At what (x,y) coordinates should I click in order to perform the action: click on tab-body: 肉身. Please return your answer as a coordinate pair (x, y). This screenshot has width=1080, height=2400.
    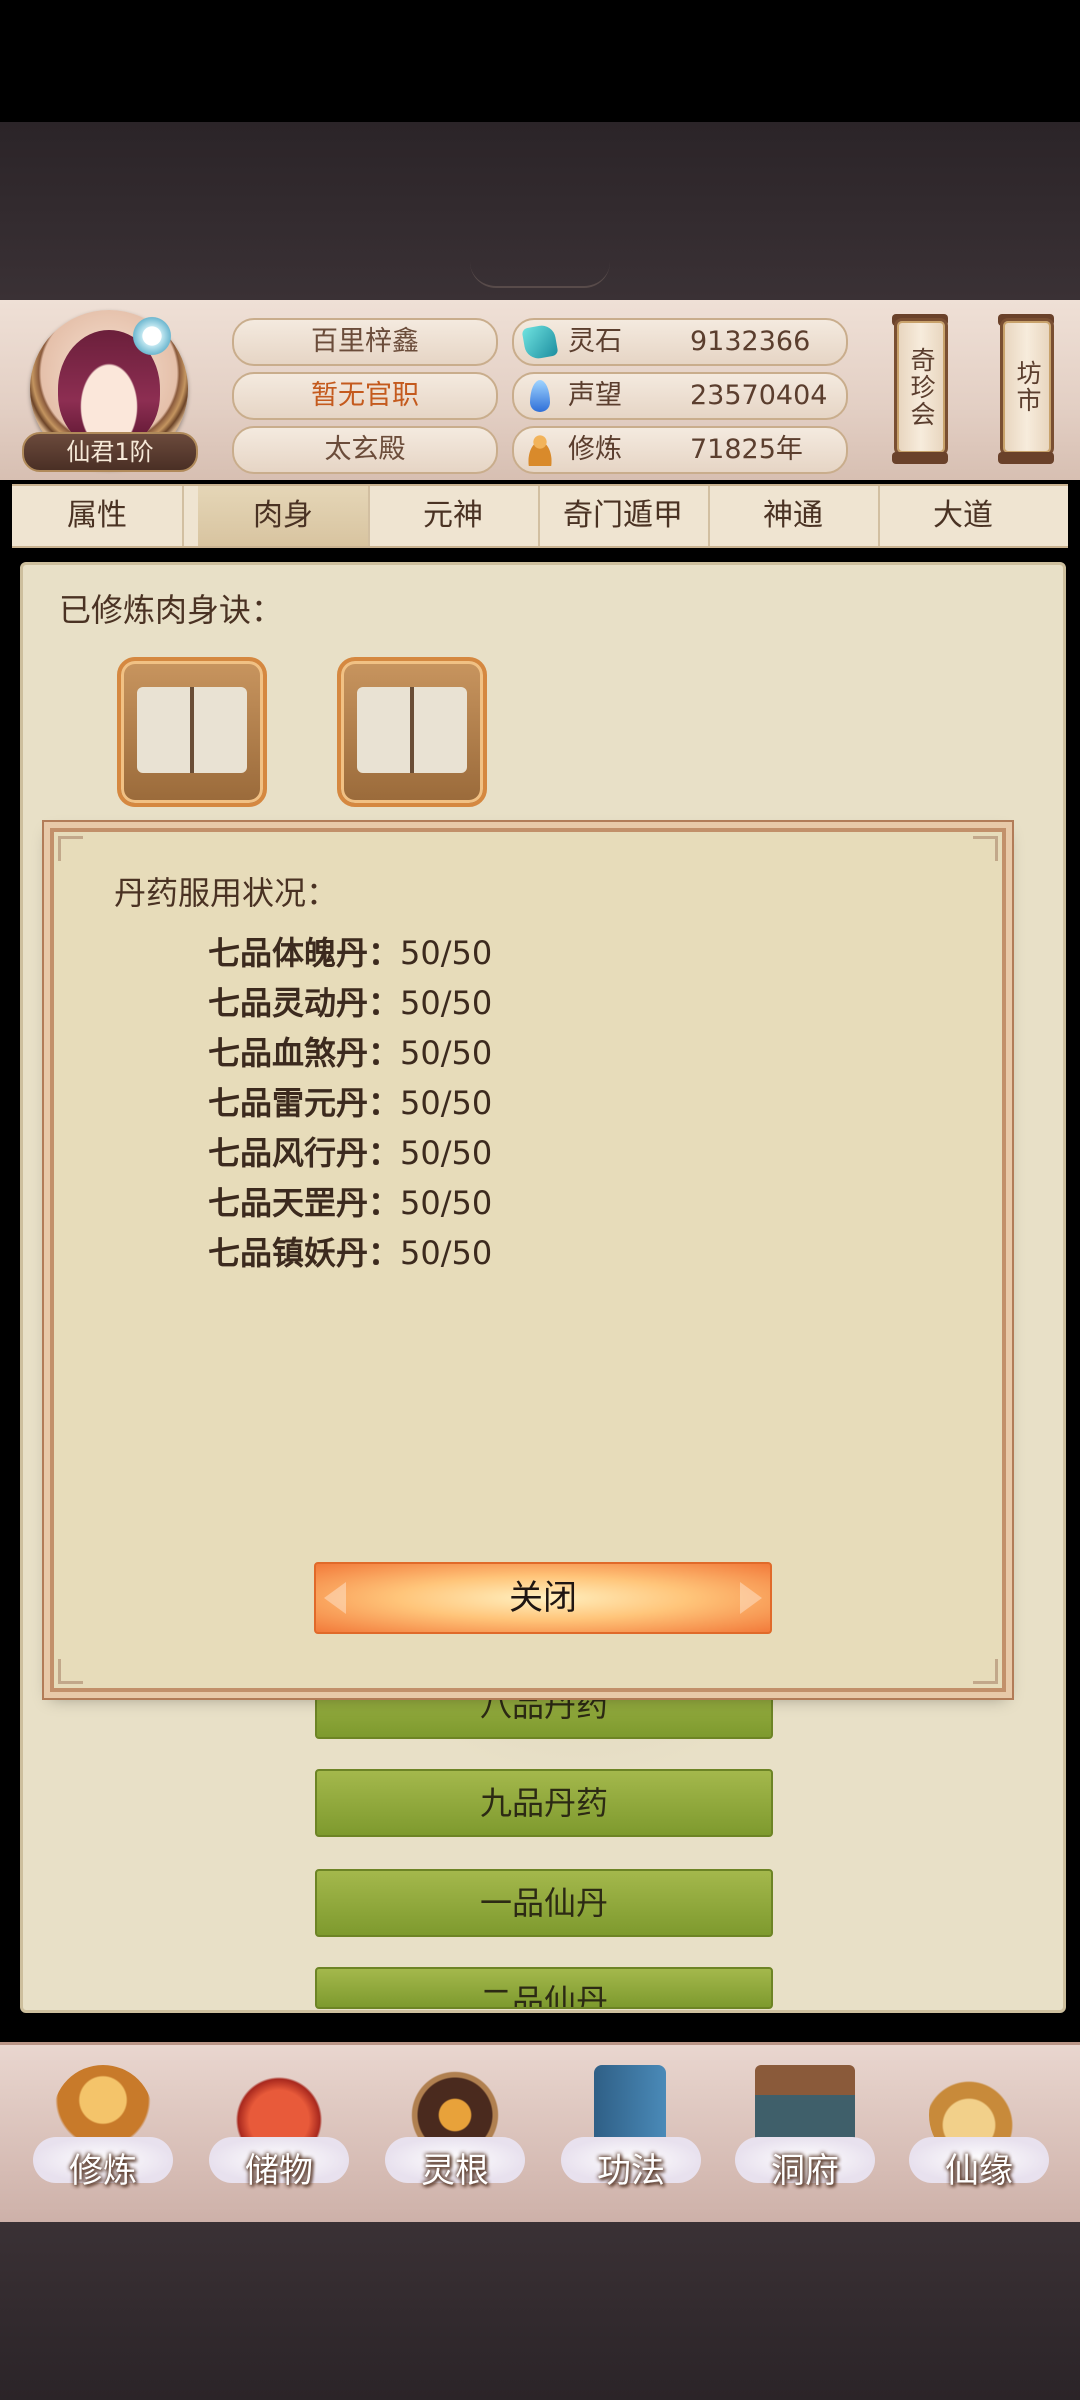
    Looking at the image, I should click on (284, 516).